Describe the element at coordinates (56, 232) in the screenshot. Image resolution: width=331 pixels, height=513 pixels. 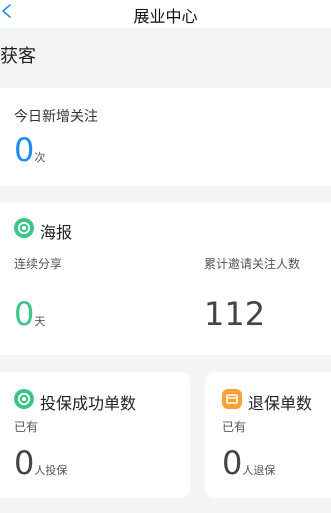
I see `poster-title: 海报` at that location.